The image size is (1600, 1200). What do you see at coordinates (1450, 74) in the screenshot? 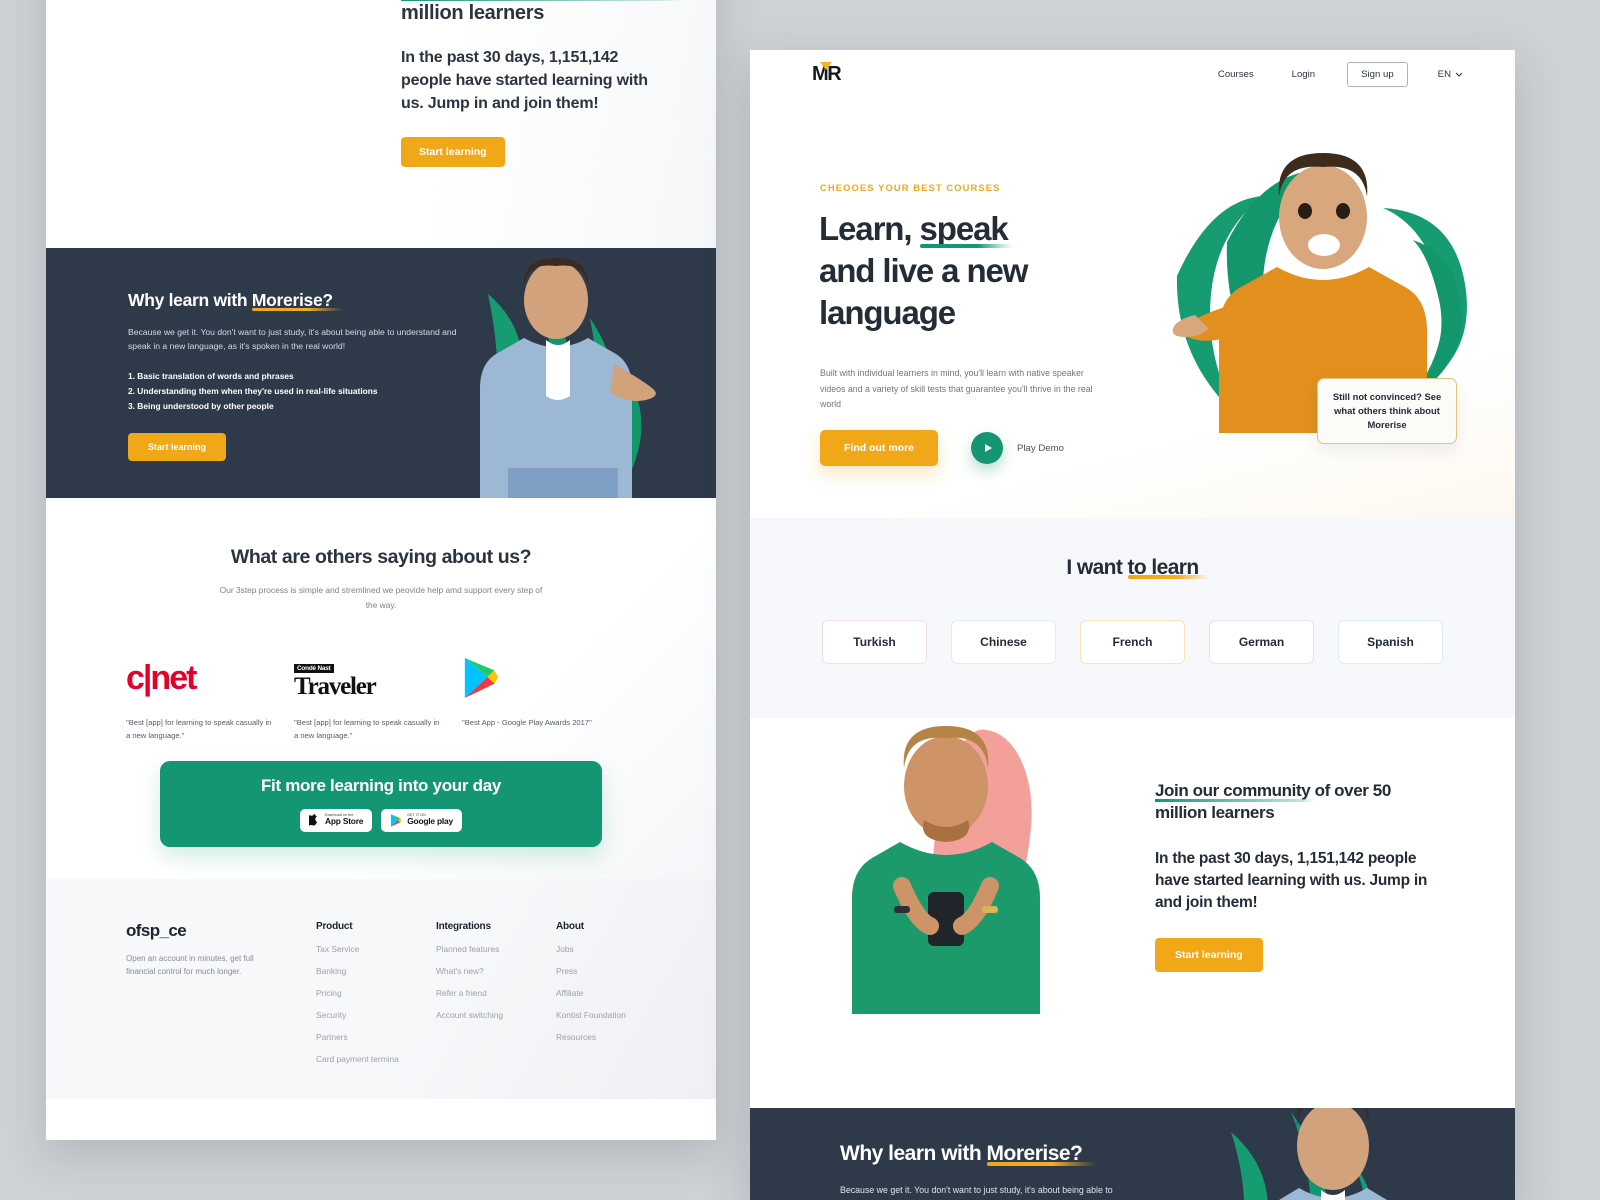
I see `language-selector: EN` at bounding box center [1450, 74].